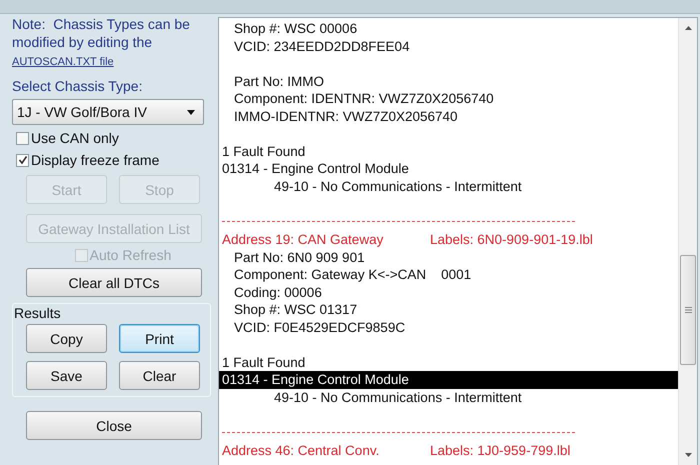 This screenshot has height=465, width=700. Describe the element at coordinates (110, 160) in the screenshot. I see `option-checkbox: Display freeze frame` at that location.